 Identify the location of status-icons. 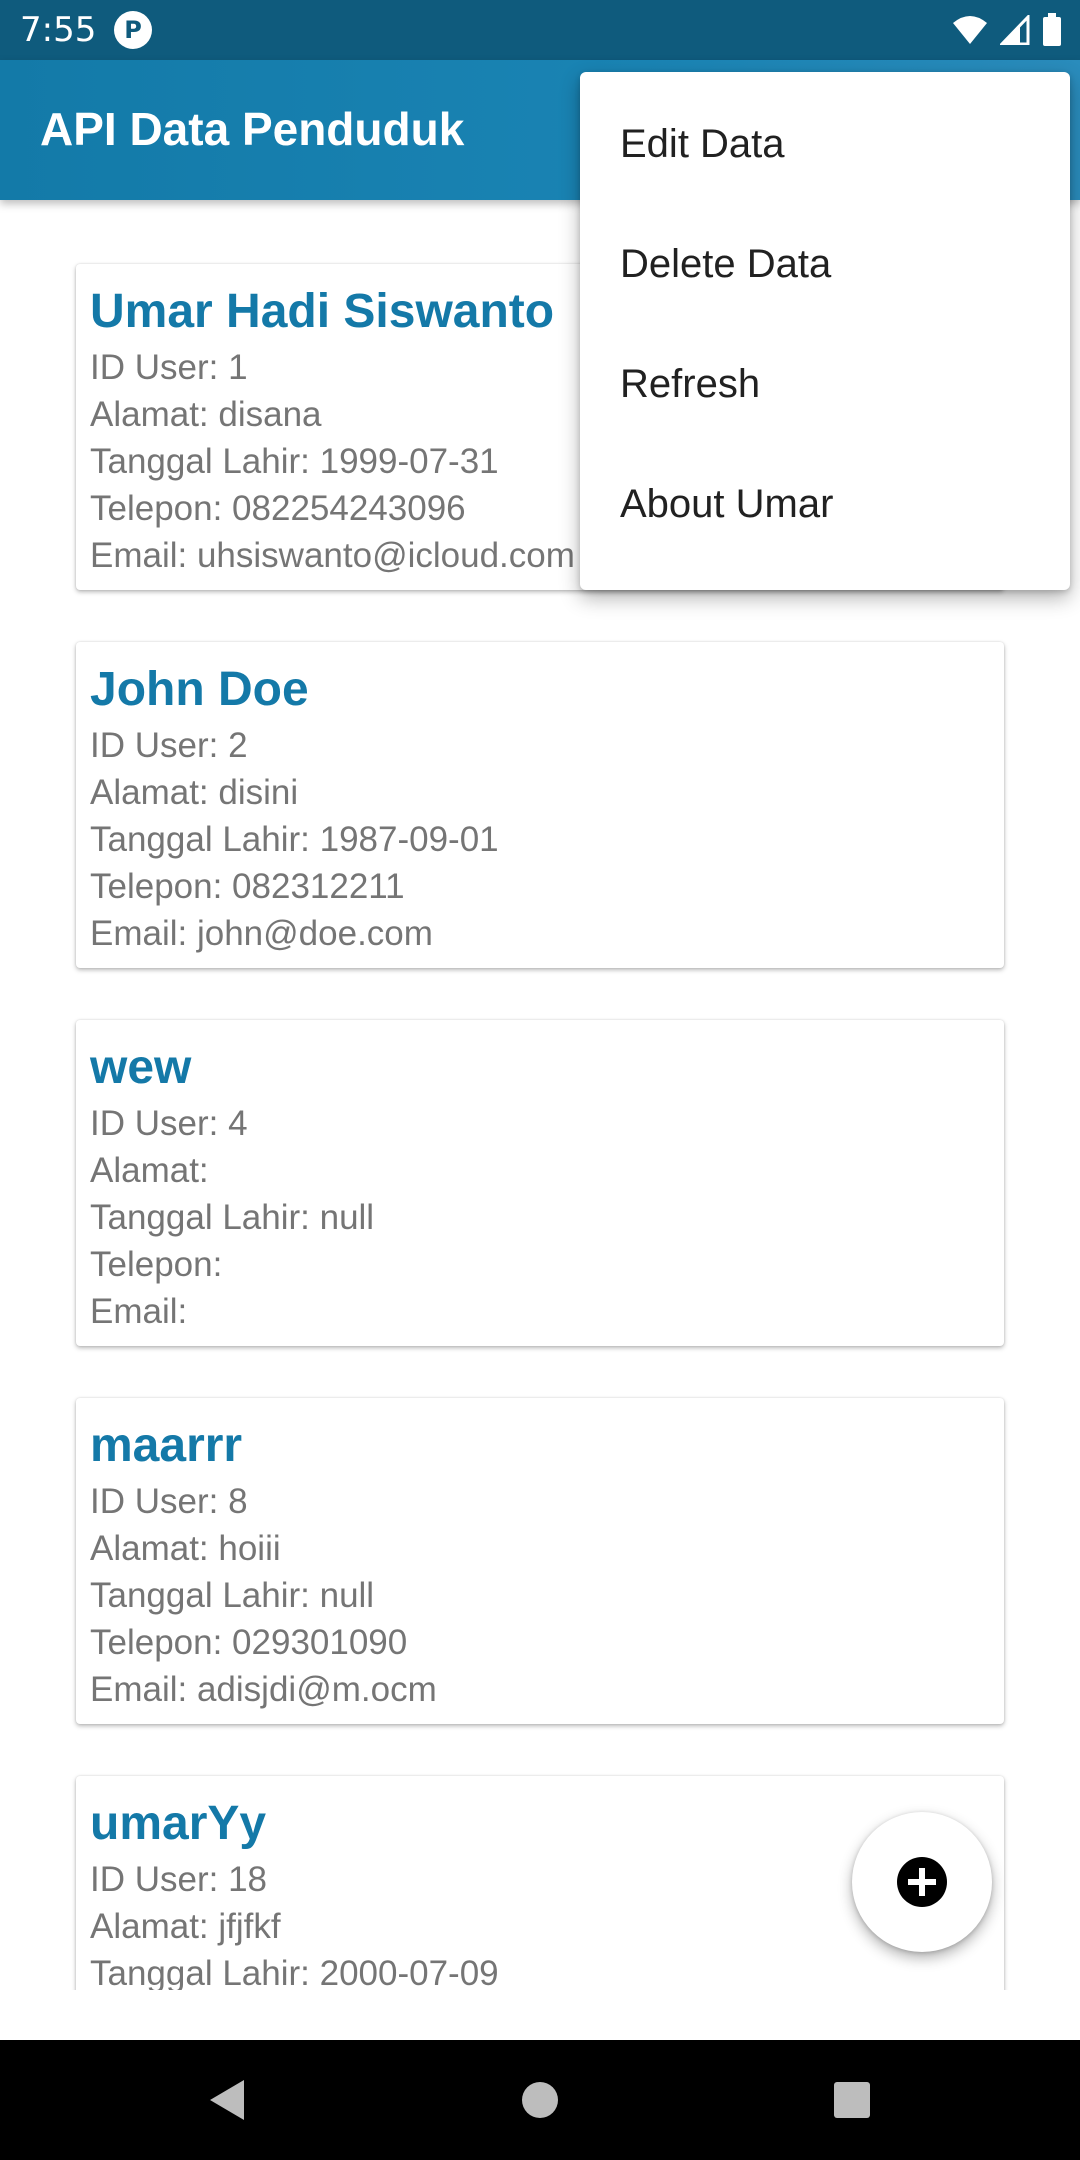
(1007, 30).